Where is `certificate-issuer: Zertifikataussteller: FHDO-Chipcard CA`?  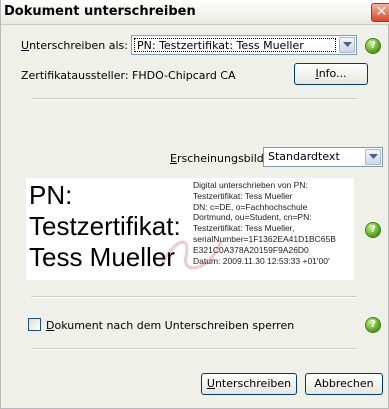
certificate-issuer: Zertifikataussteller: FHDO-Chipcard CA is located at coordinates (128, 75).